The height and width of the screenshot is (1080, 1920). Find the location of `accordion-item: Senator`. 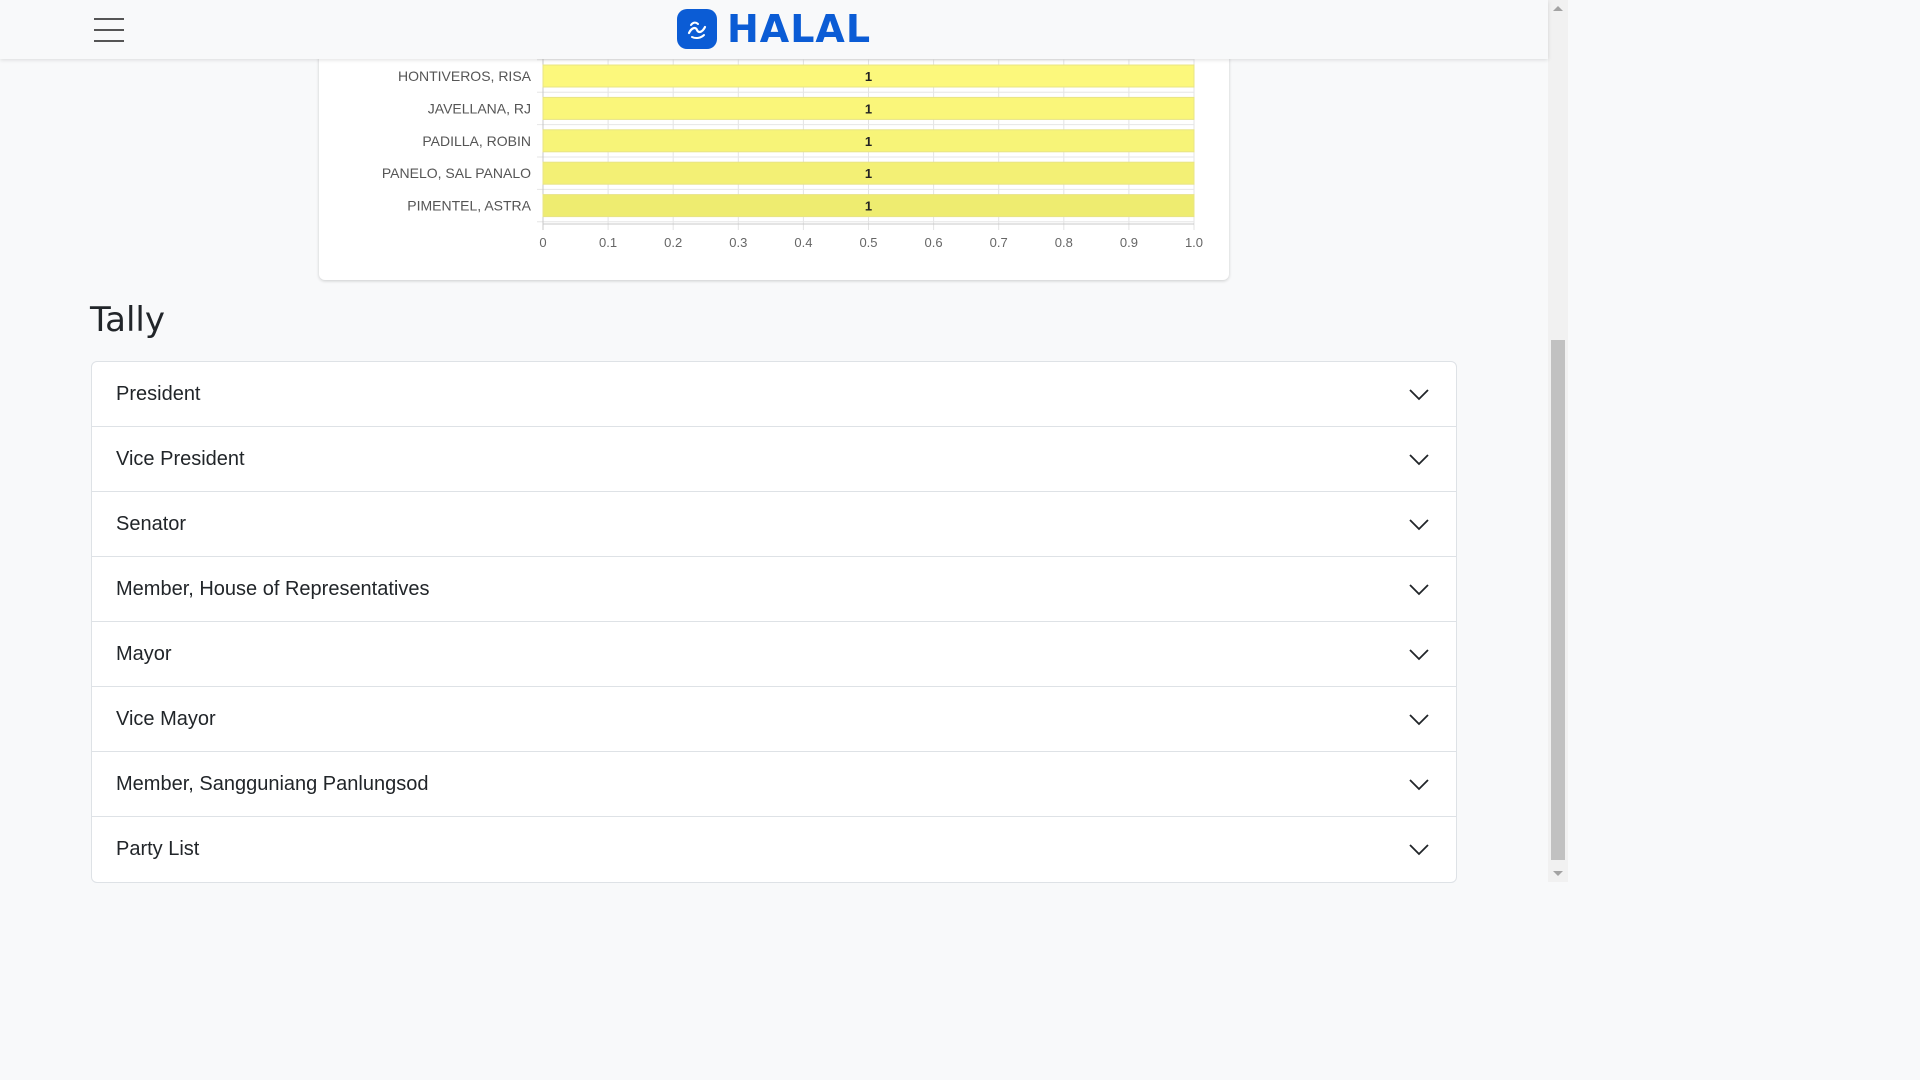

accordion-item: Senator is located at coordinates (774, 524).